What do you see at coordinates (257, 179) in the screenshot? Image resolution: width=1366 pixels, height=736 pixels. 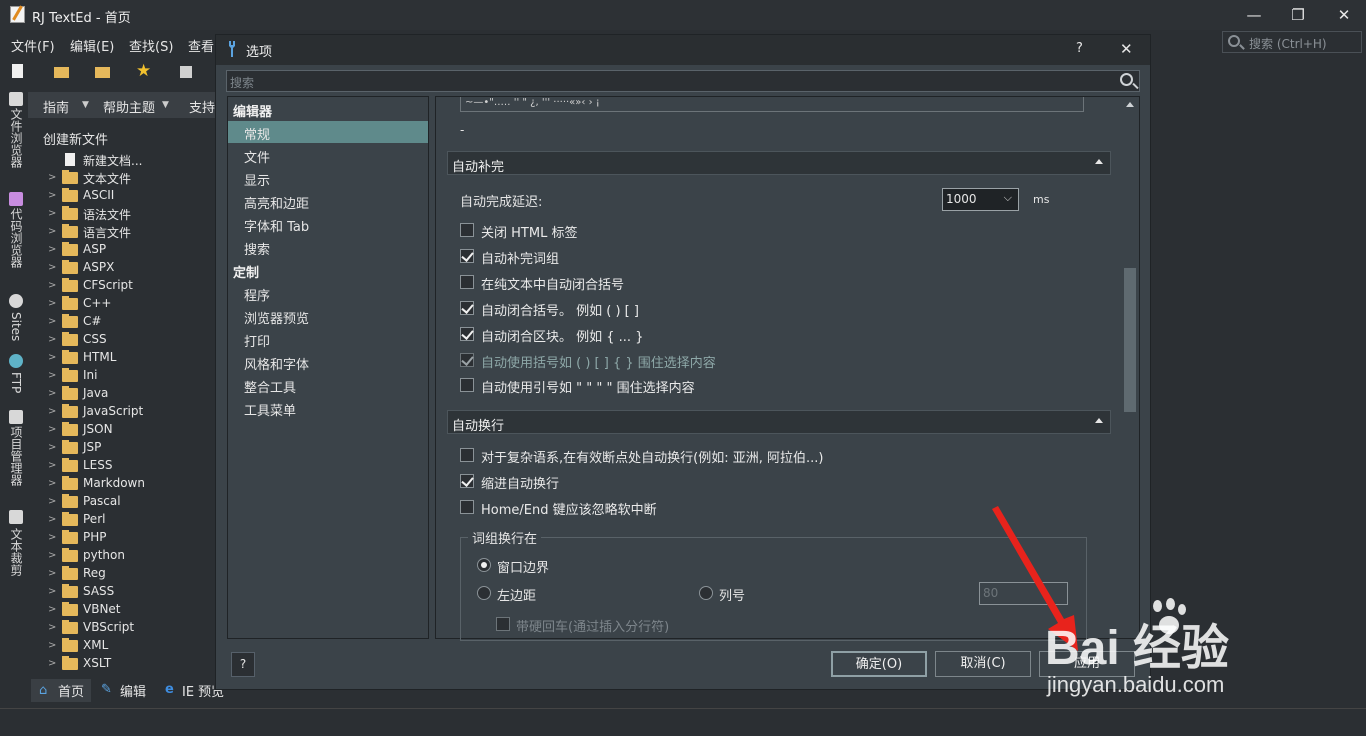 I see `nav-item-display: 显示` at bounding box center [257, 179].